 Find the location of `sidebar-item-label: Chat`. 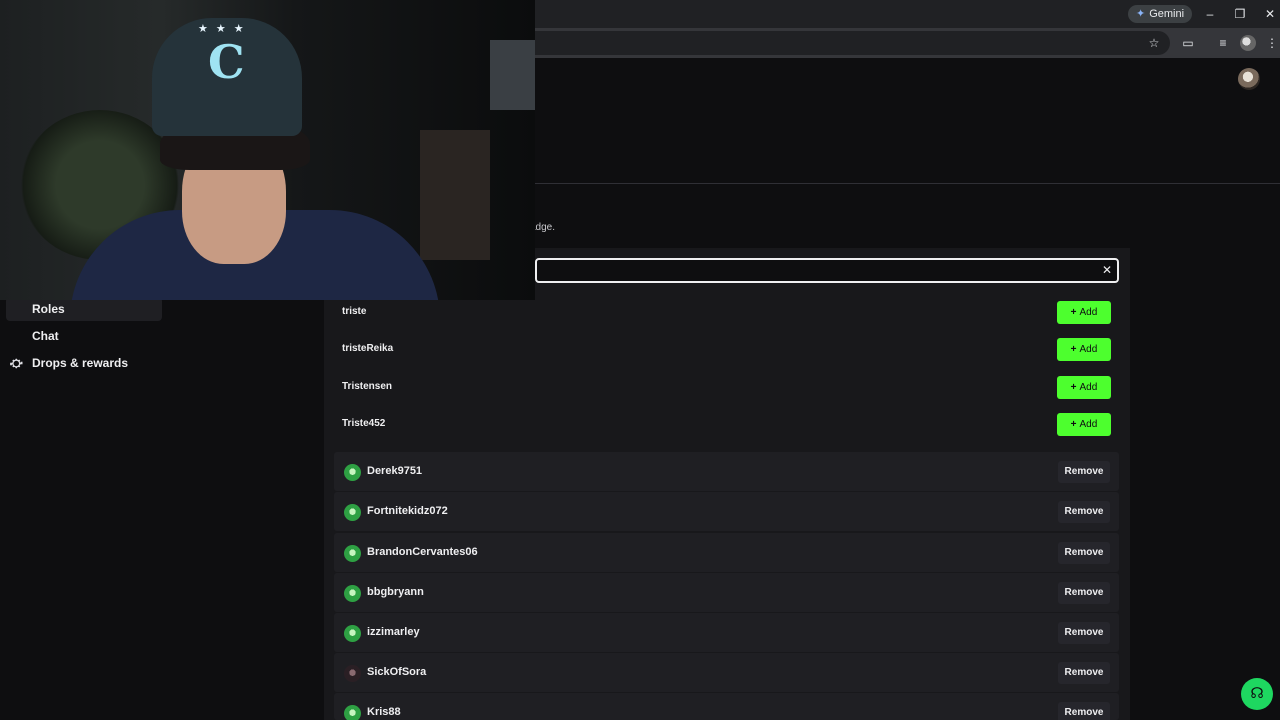

sidebar-item-label: Chat is located at coordinates (45, 336).